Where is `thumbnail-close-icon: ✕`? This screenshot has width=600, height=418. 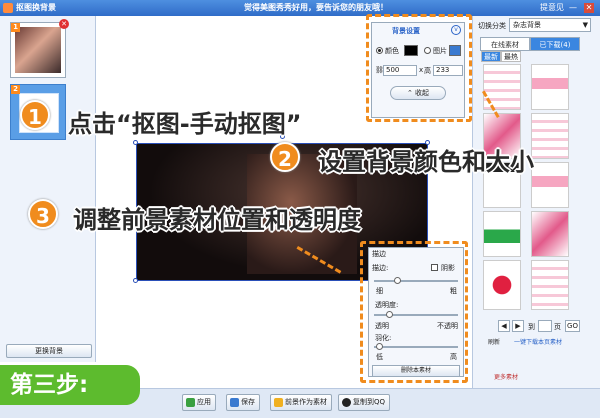
thumbnail-close-icon: ✕ is located at coordinates (64, 24).